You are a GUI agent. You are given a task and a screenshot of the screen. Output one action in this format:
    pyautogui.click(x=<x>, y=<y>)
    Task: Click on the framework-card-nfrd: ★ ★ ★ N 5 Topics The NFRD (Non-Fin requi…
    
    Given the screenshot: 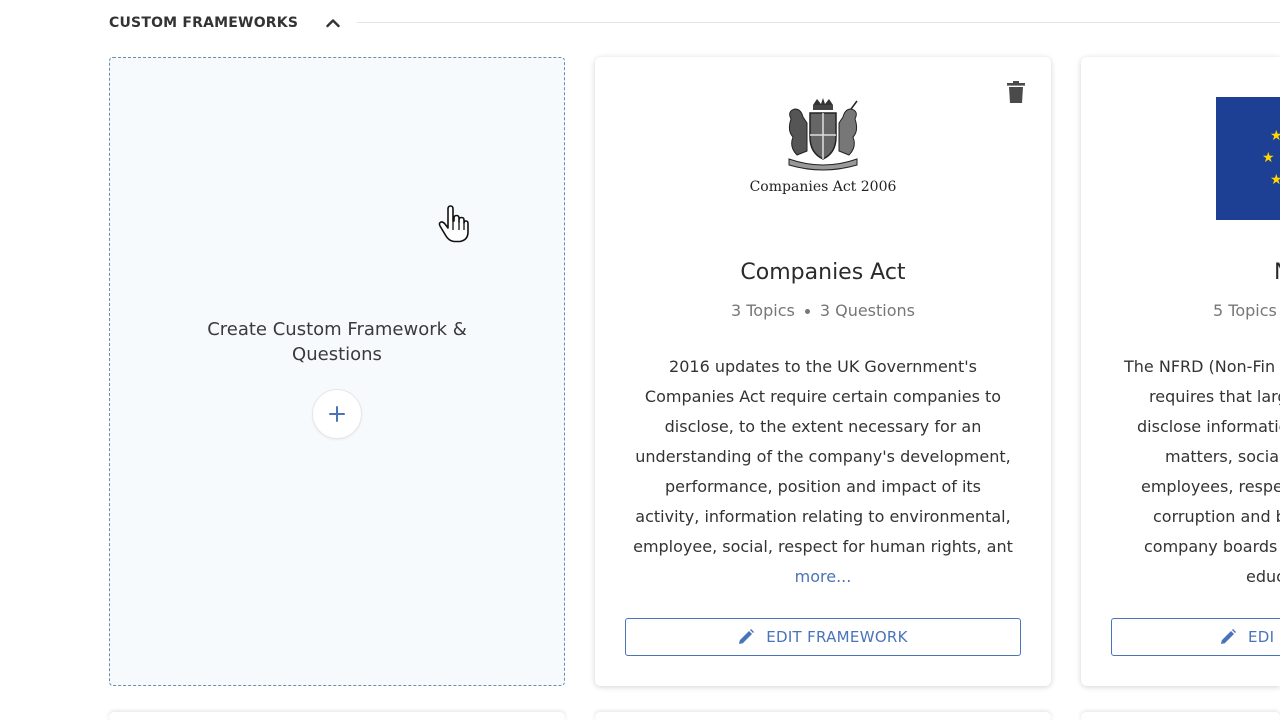 What is the action you would take?
    pyautogui.click(x=1180, y=371)
    